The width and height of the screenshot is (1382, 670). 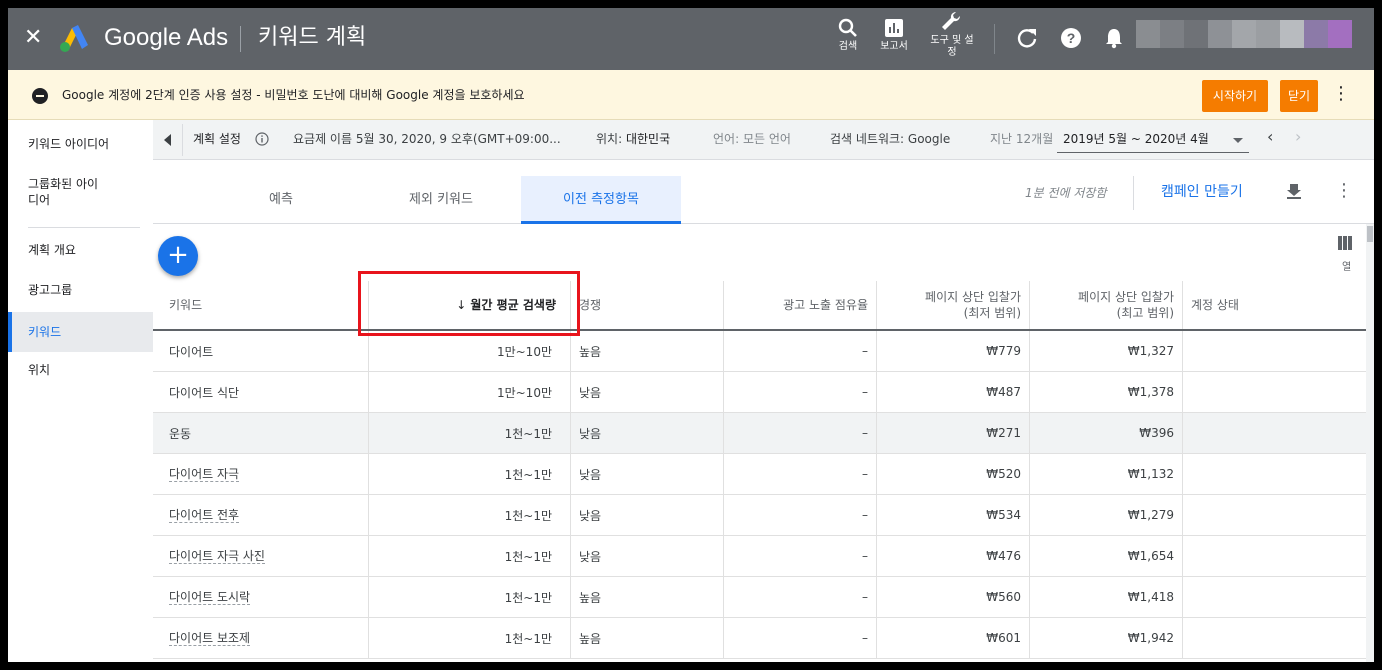 I want to click on tab-historical-metrics: 이전 측정항목, so click(x=601, y=200).